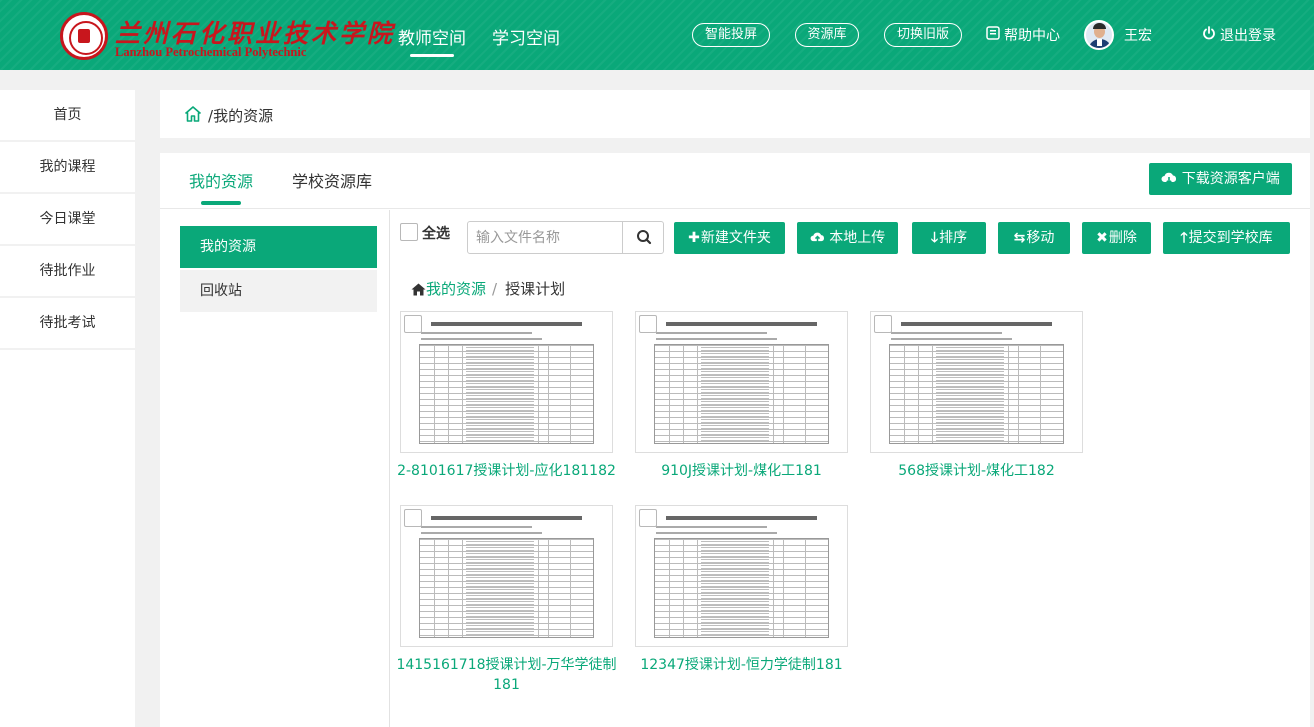 The height and width of the screenshot is (727, 1314). I want to click on nav-study-space: 学习空间, so click(526, 36).